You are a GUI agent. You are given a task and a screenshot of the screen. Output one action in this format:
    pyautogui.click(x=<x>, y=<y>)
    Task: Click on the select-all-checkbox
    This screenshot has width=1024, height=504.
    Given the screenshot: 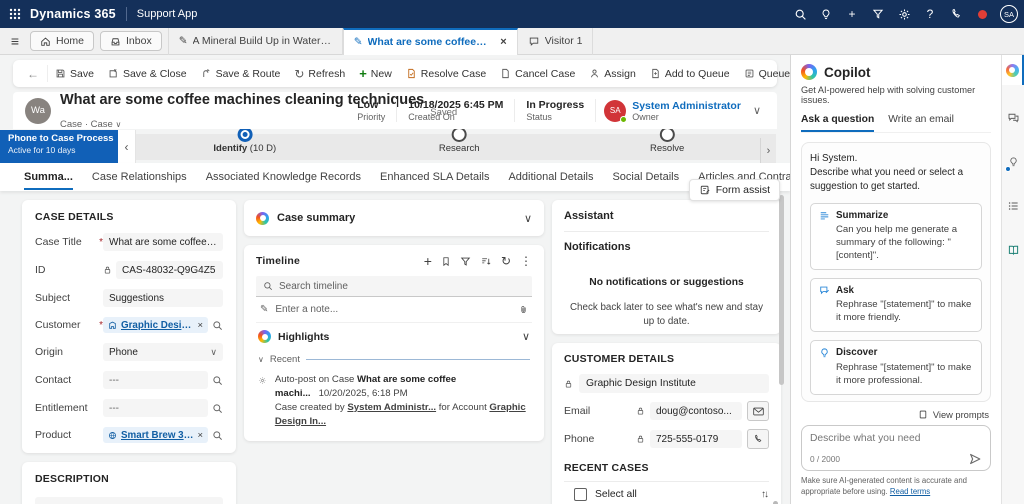 What is the action you would take?
    pyautogui.click(x=580, y=494)
    